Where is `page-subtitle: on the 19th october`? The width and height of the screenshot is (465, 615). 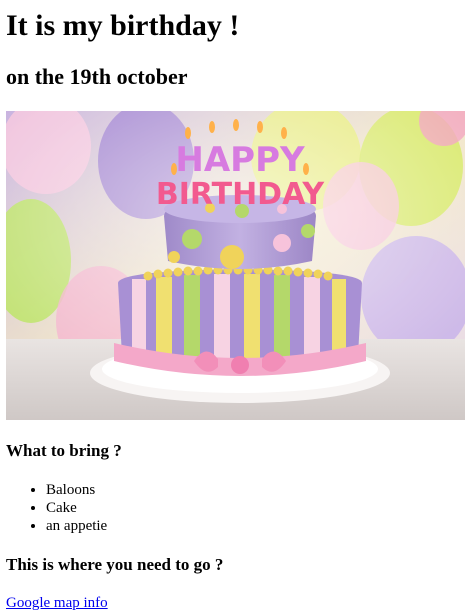 page-subtitle: on the 19th october is located at coordinates (97, 76).